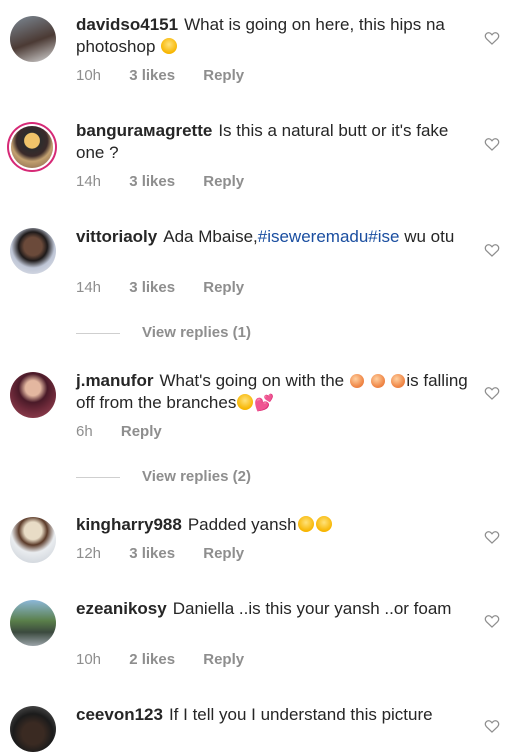  Describe the element at coordinates (152, 659) in the screenshot. I see `likes-count: 2 likes` at that location.